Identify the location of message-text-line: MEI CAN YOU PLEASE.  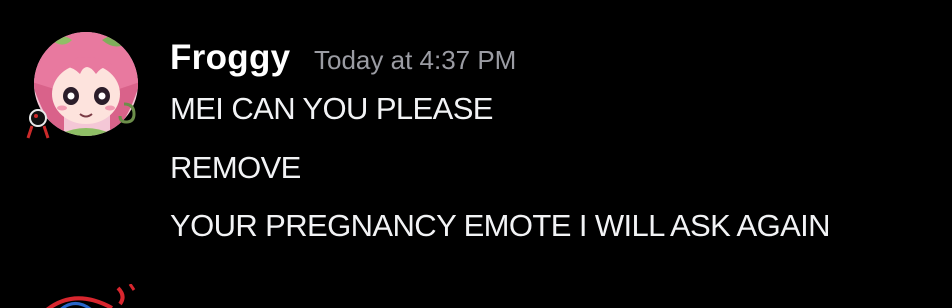
(331, 108).